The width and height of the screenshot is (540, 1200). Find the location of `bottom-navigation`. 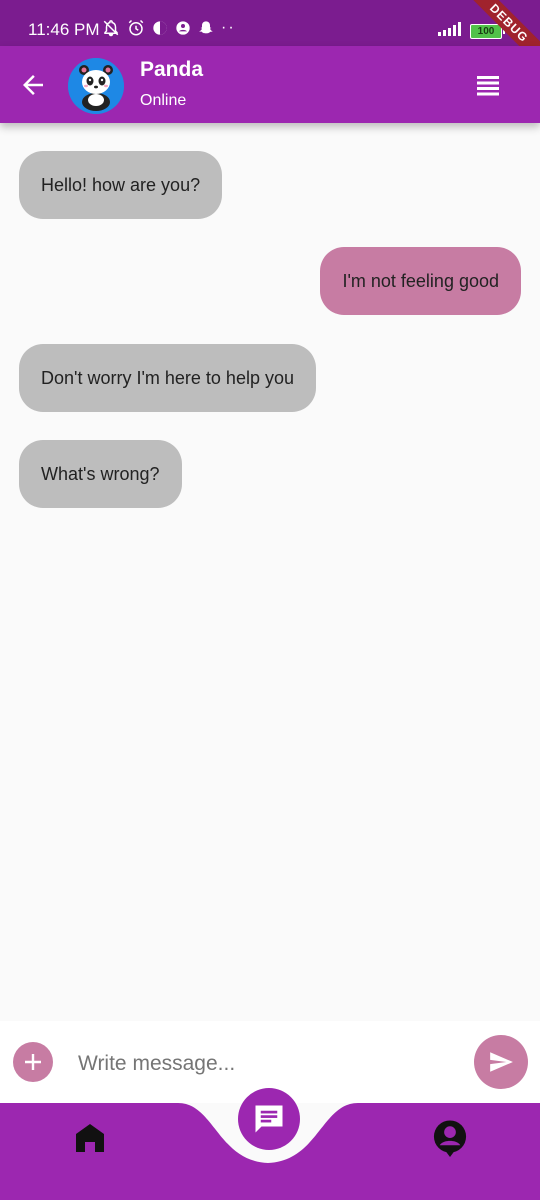

bottom-navigation is located at coordinates (270, 1144).